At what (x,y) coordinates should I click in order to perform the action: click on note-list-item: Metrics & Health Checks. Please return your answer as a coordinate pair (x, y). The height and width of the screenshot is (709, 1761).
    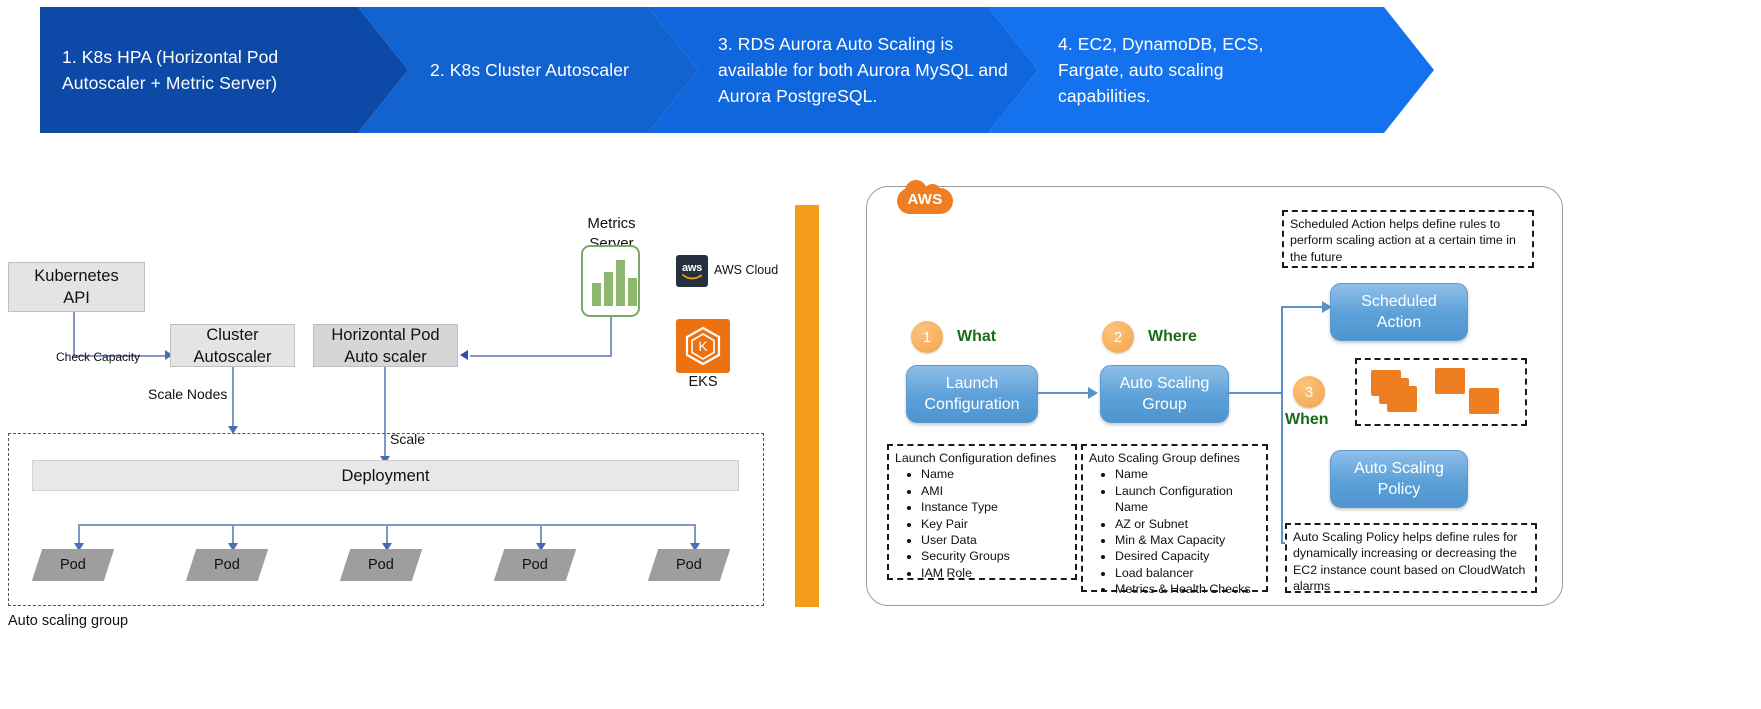
    Looking at the image, I should click on (1187, 589).